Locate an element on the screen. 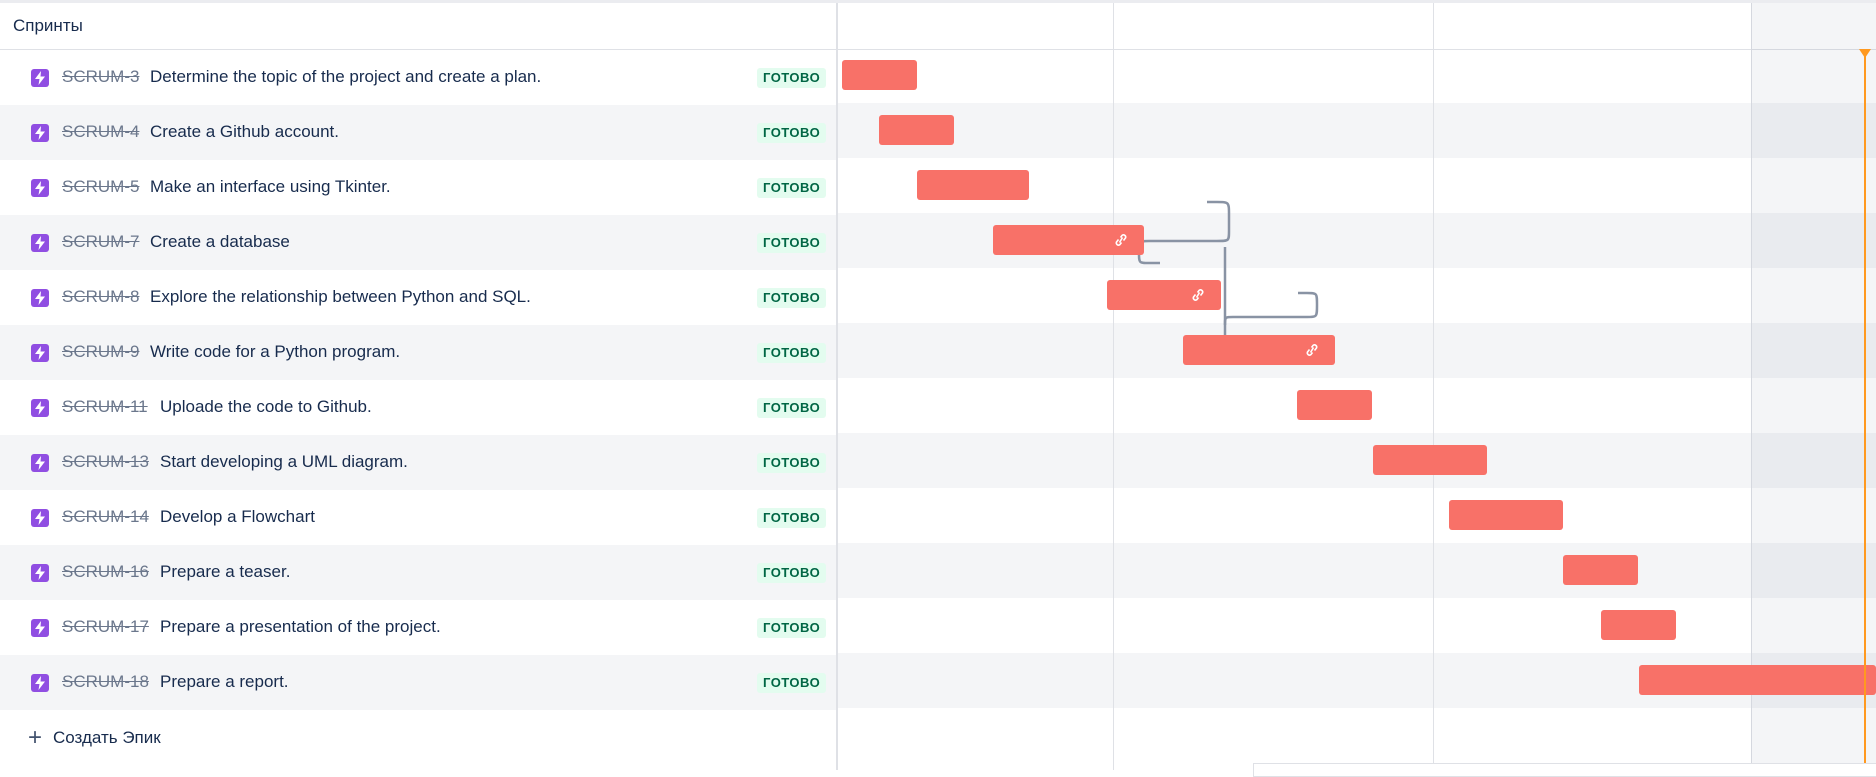 This screenshot has width=1876, height=777. issue-key: SCRUM-7 is located at coordinates (100, 242).